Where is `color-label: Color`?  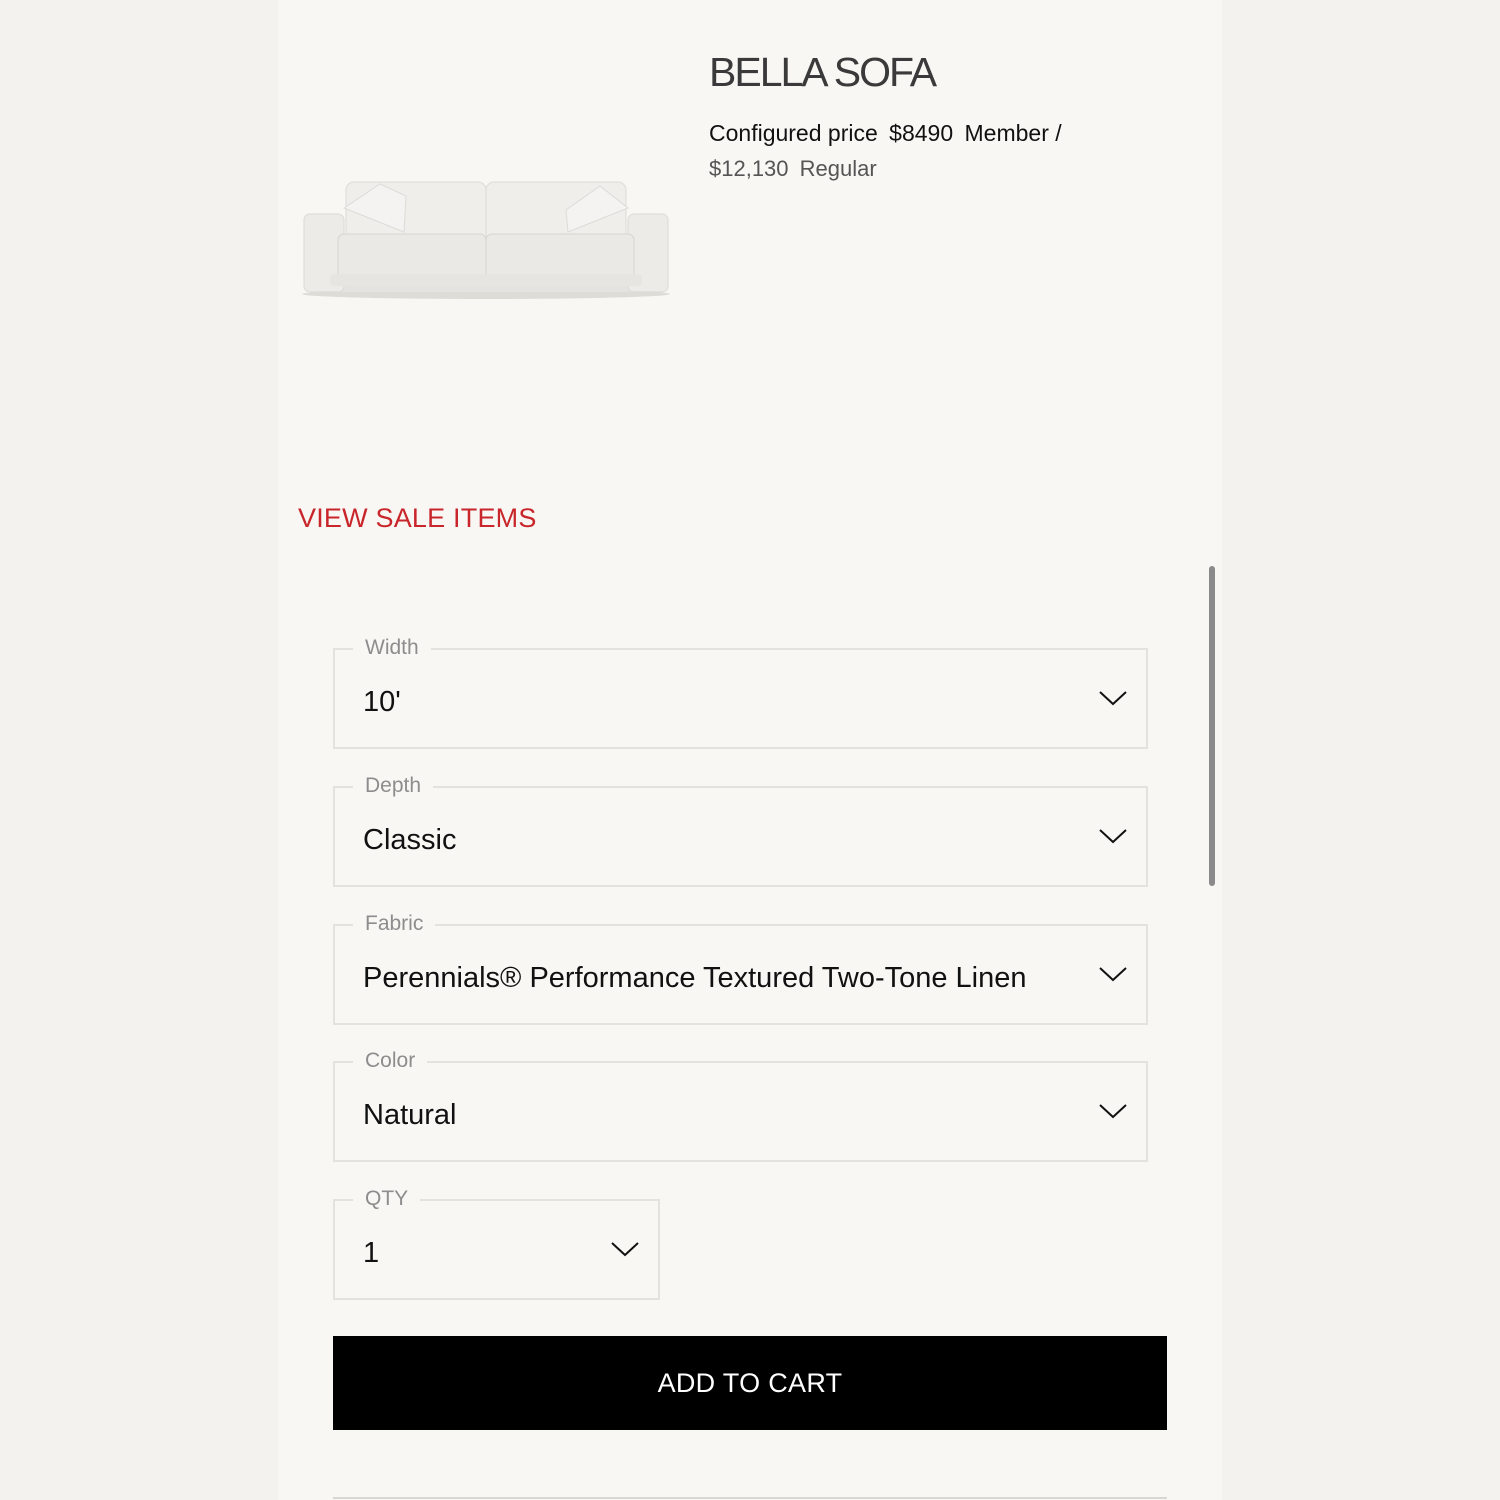
color-label: Color is located at coordinates (390, 1061).